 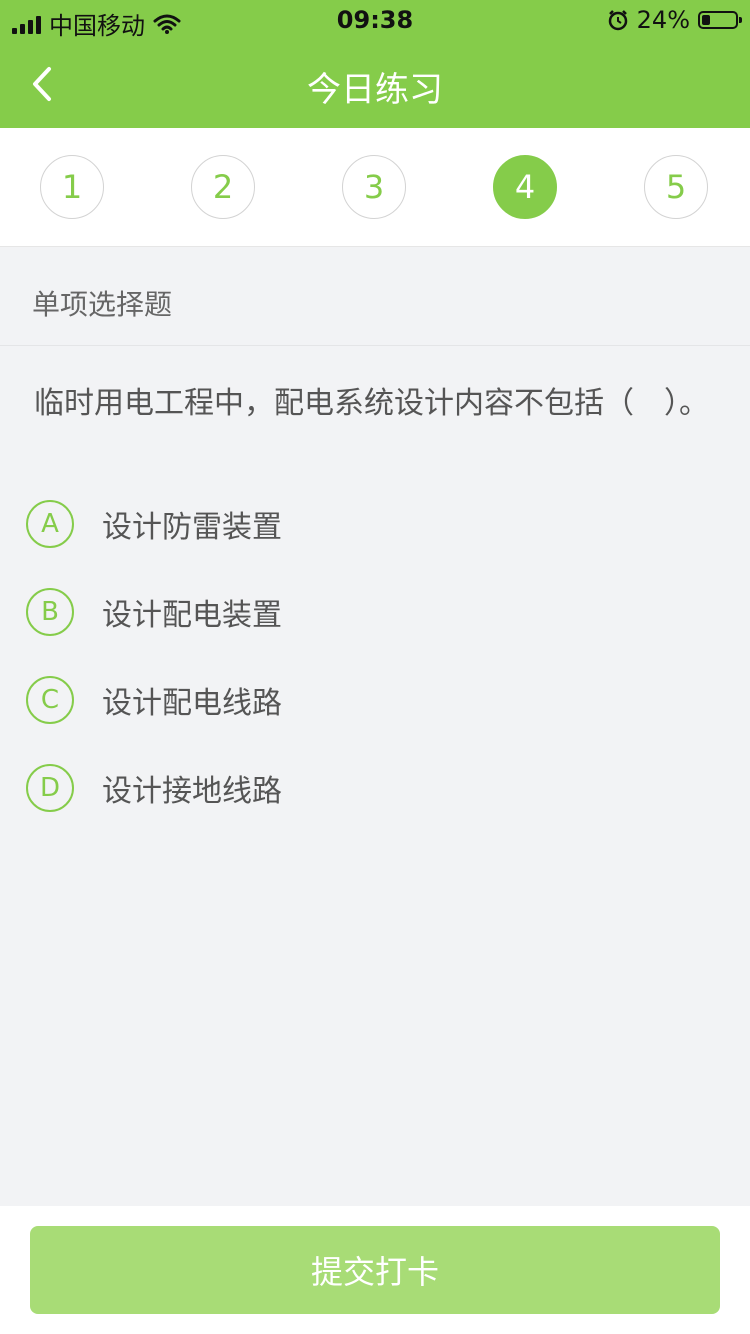 What do you see at coordinates (192, 615) in the screenshot?
I see `option-b-text: 设计配电装置` at bounding box center [192, 615].